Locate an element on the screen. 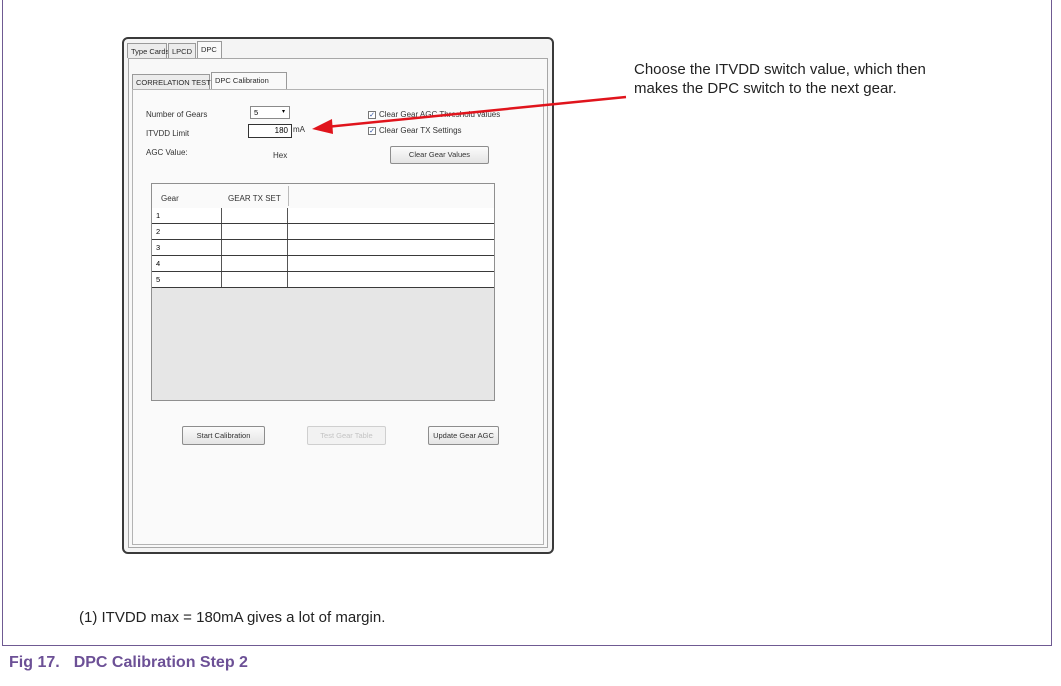 Image resolution: width=1061 pixels, height=686 pixels. clear-tx-checkbox: ✓ is located at coordinates (372, 131).